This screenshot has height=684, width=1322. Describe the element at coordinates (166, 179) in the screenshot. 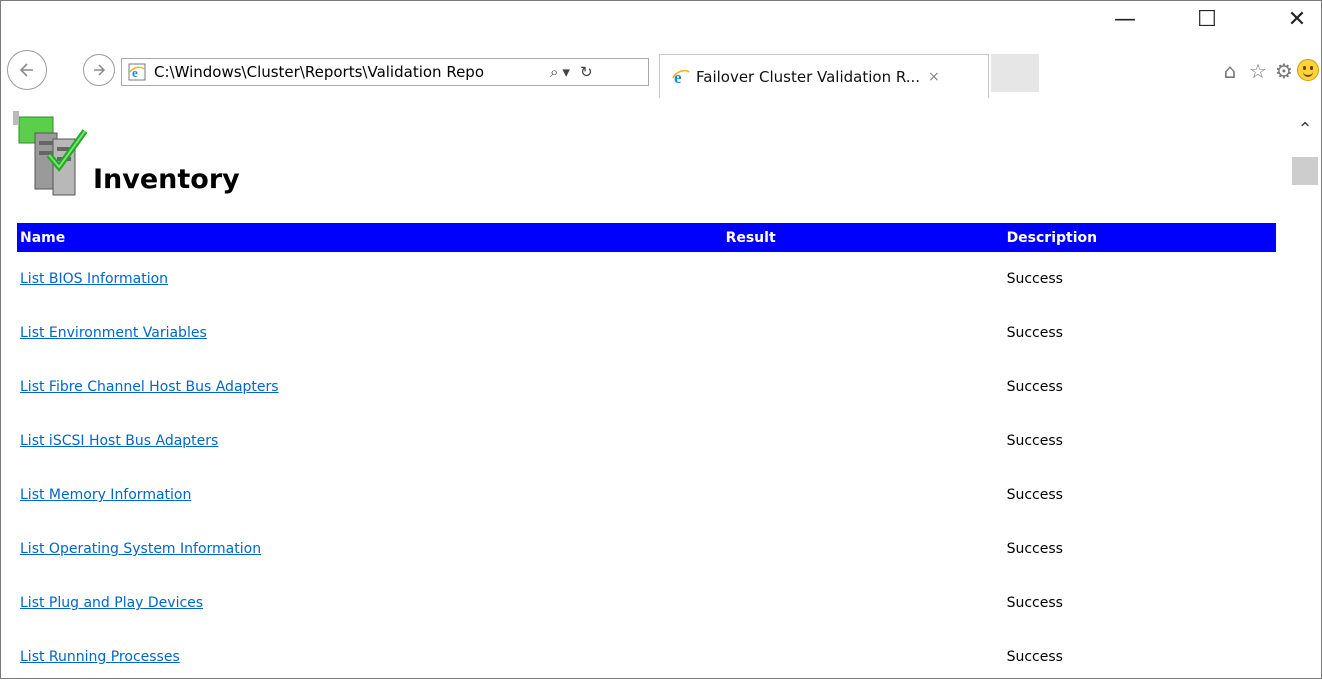

I see `page-title: Inventory` at that location.